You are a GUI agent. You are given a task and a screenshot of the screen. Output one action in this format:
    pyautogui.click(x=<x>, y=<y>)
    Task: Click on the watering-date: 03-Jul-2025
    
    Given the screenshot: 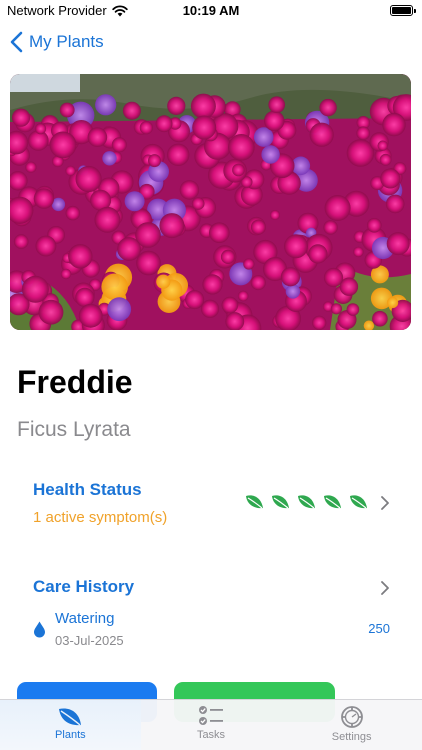 What is the action you would take?
    pyautogui.click(x=89, y=640)
    